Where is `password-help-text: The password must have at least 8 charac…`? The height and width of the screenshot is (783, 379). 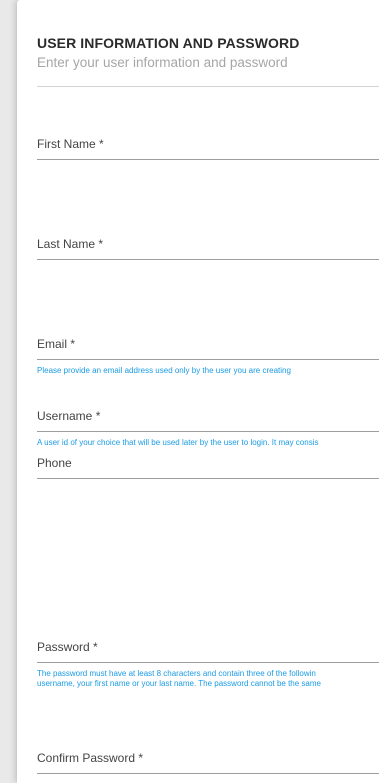
password-help-text: The password must have at least 8 charac… is located at coordinates (208, 678).